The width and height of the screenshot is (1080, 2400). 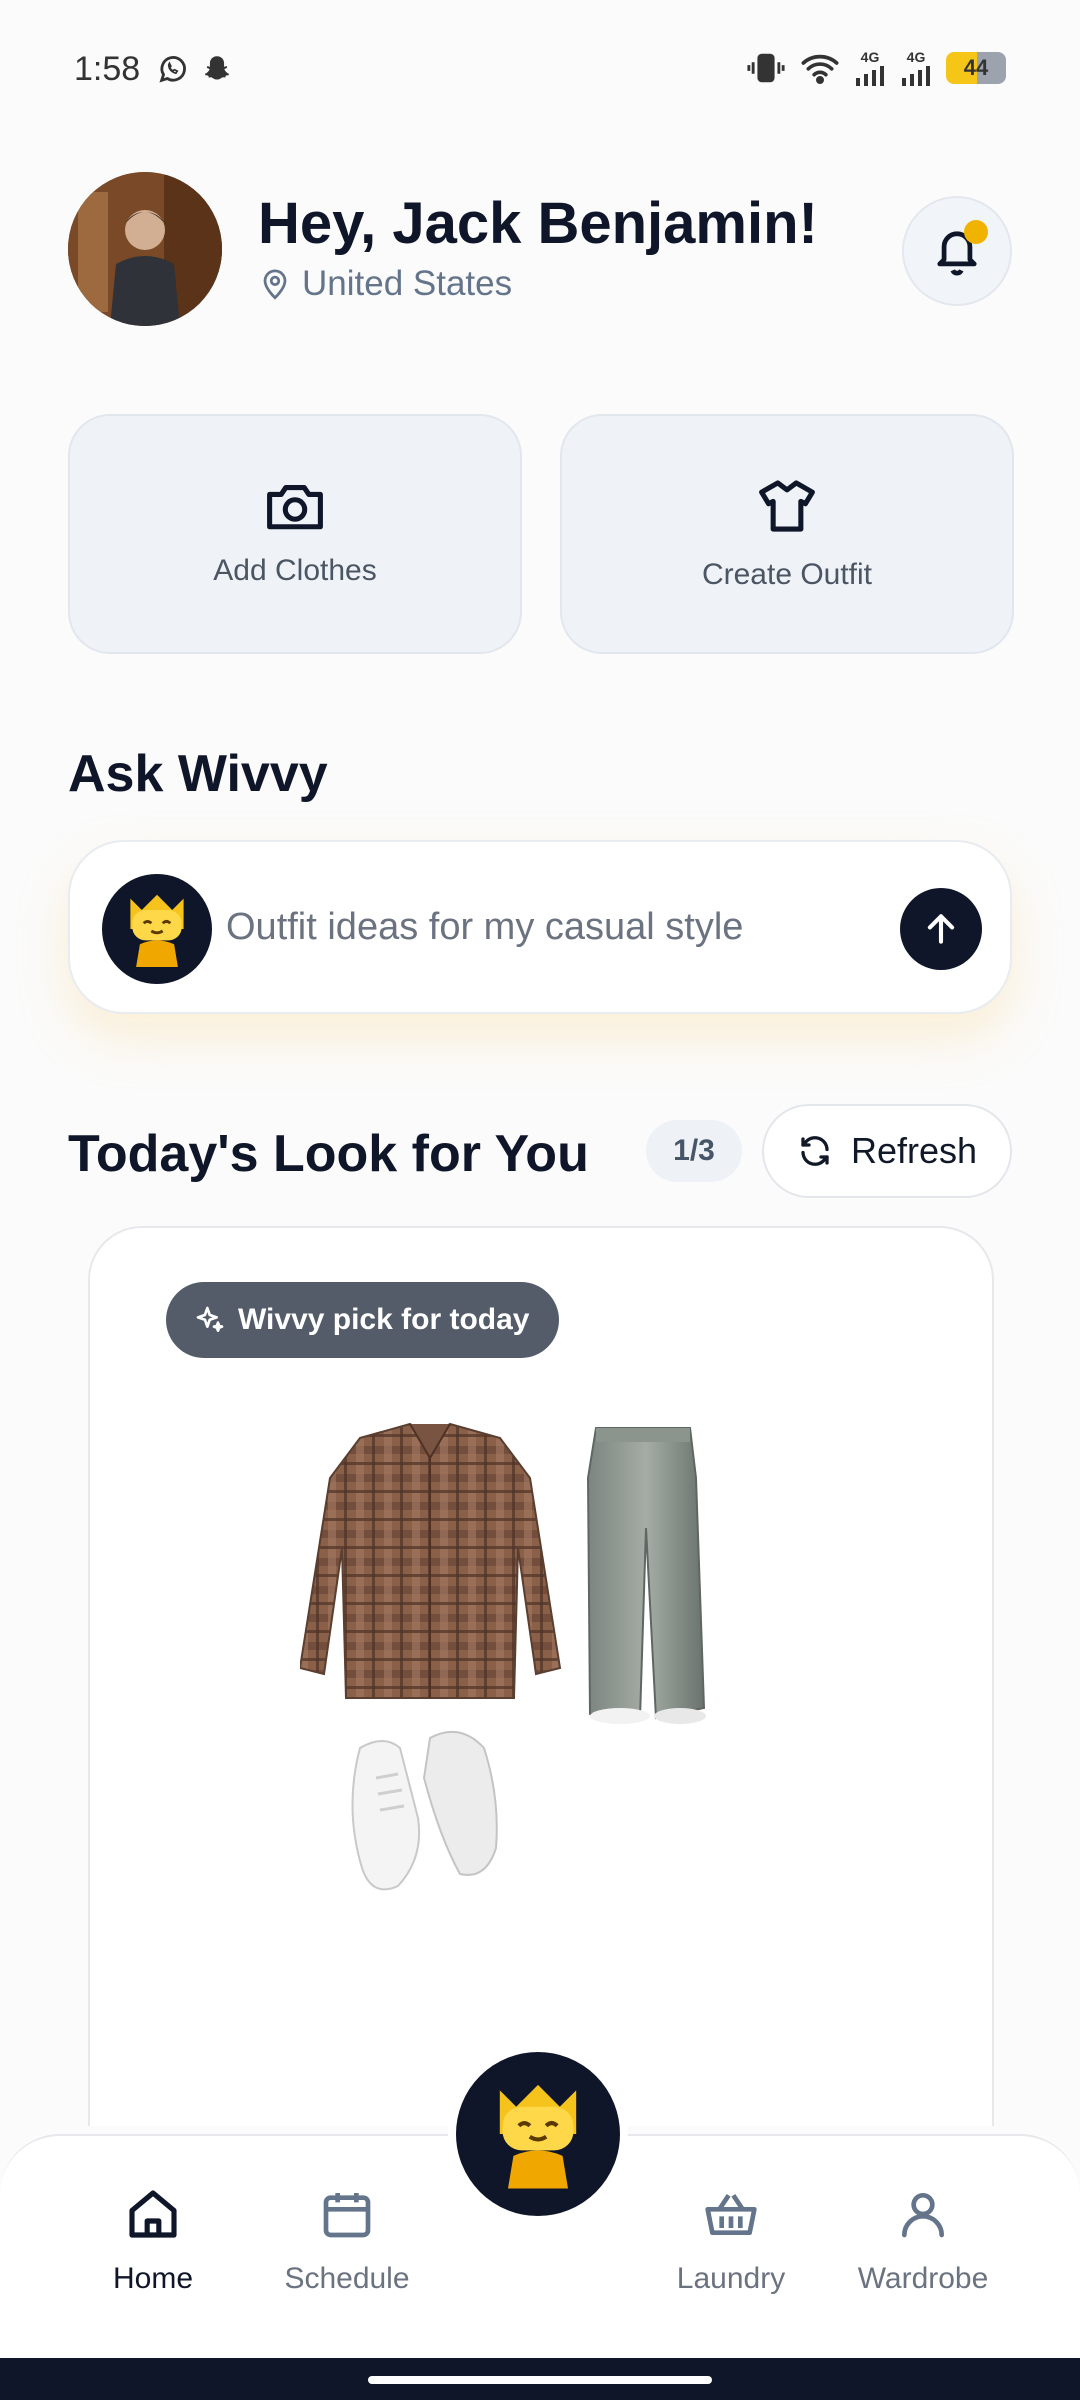 I want to click on nav-wardrobe: Wardrobe, so click(x=923, y=2261).